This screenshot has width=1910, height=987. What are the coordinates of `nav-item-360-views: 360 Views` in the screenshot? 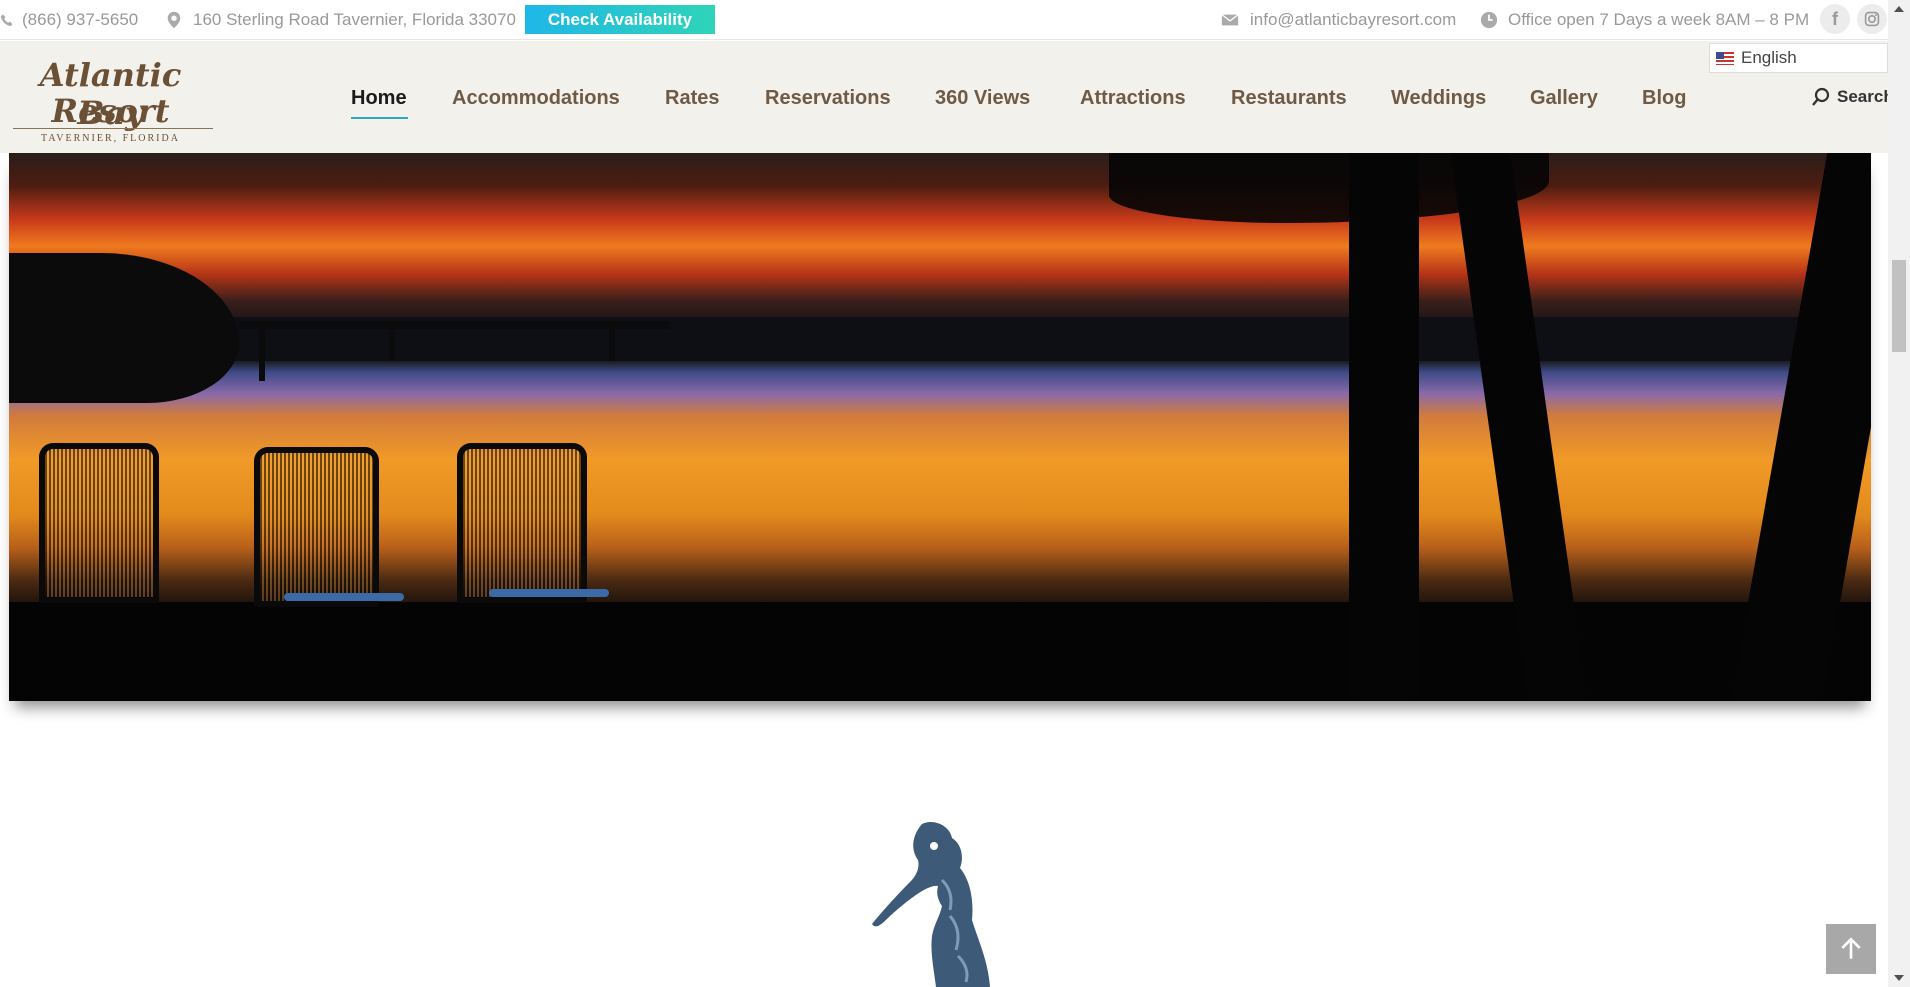 It's located at (982, 98).